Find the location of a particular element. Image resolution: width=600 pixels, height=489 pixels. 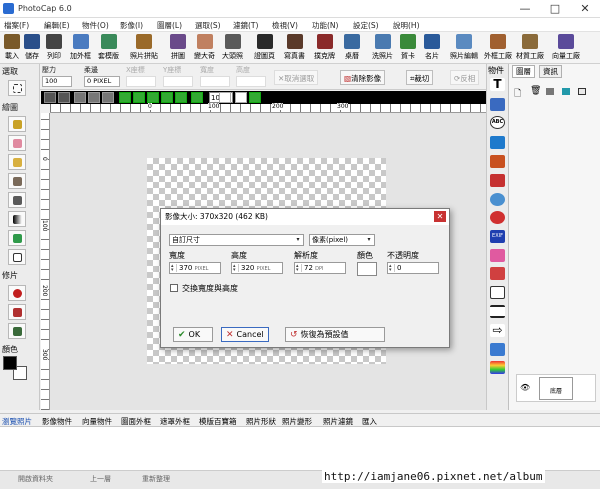

x-coord-field is located at coordinates (141, 81).